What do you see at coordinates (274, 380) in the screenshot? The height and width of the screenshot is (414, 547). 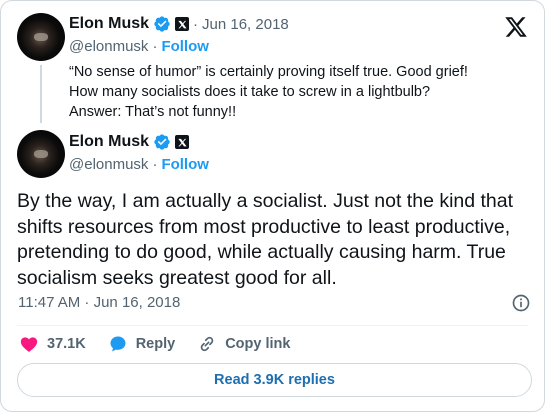 I see `read-replies-button: Read 3.9K replies` at bounding box center [274, 380].